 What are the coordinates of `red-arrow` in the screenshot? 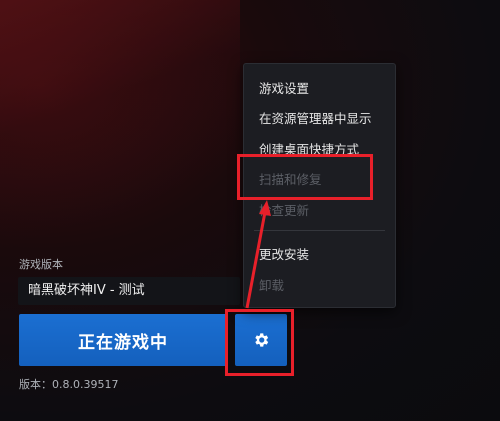 It's located at (258, 254).